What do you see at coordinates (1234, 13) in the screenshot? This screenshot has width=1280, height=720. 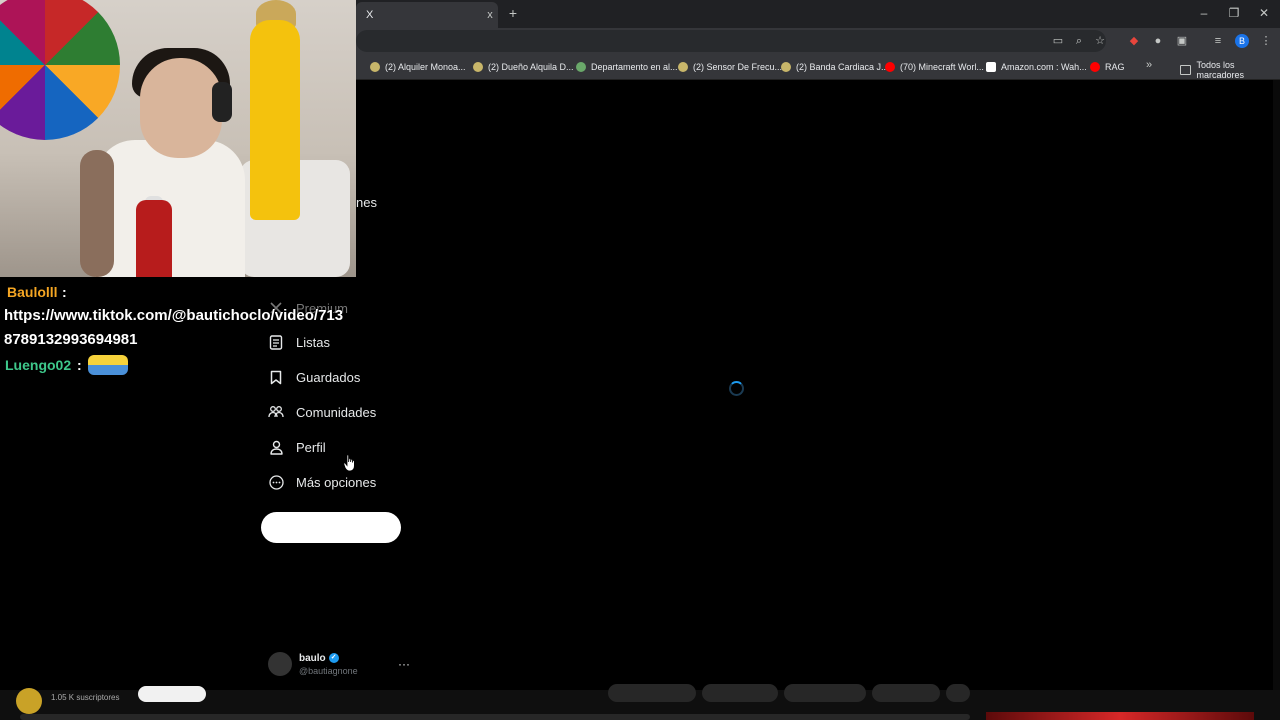 I see `restore-button: ❐` at bounding box center [1234, 13].